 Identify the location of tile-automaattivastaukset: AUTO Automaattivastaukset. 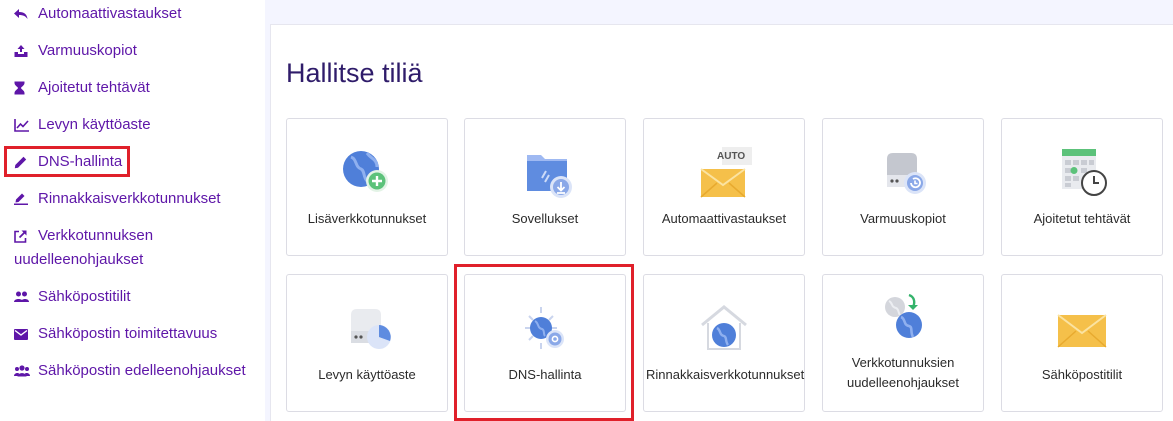
(724, 187).